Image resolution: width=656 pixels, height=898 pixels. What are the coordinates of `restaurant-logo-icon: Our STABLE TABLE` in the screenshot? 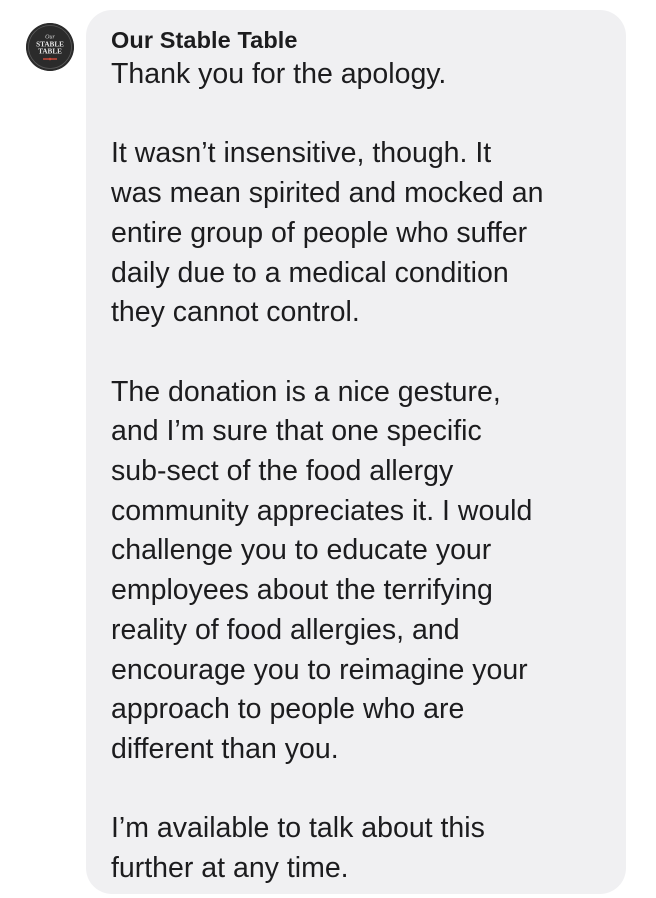 It's located at (50, 47).